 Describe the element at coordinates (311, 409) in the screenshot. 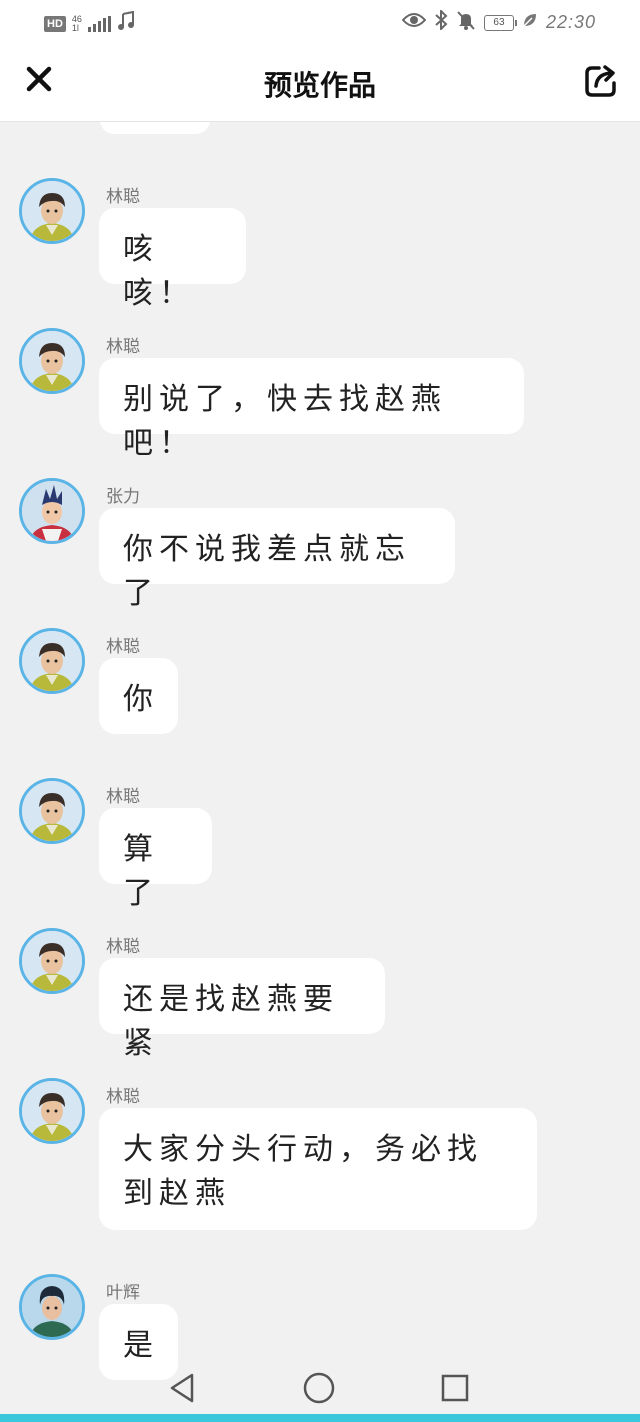

I see `message-bubble: 别说了，快去找赵燕吧！` at that location.